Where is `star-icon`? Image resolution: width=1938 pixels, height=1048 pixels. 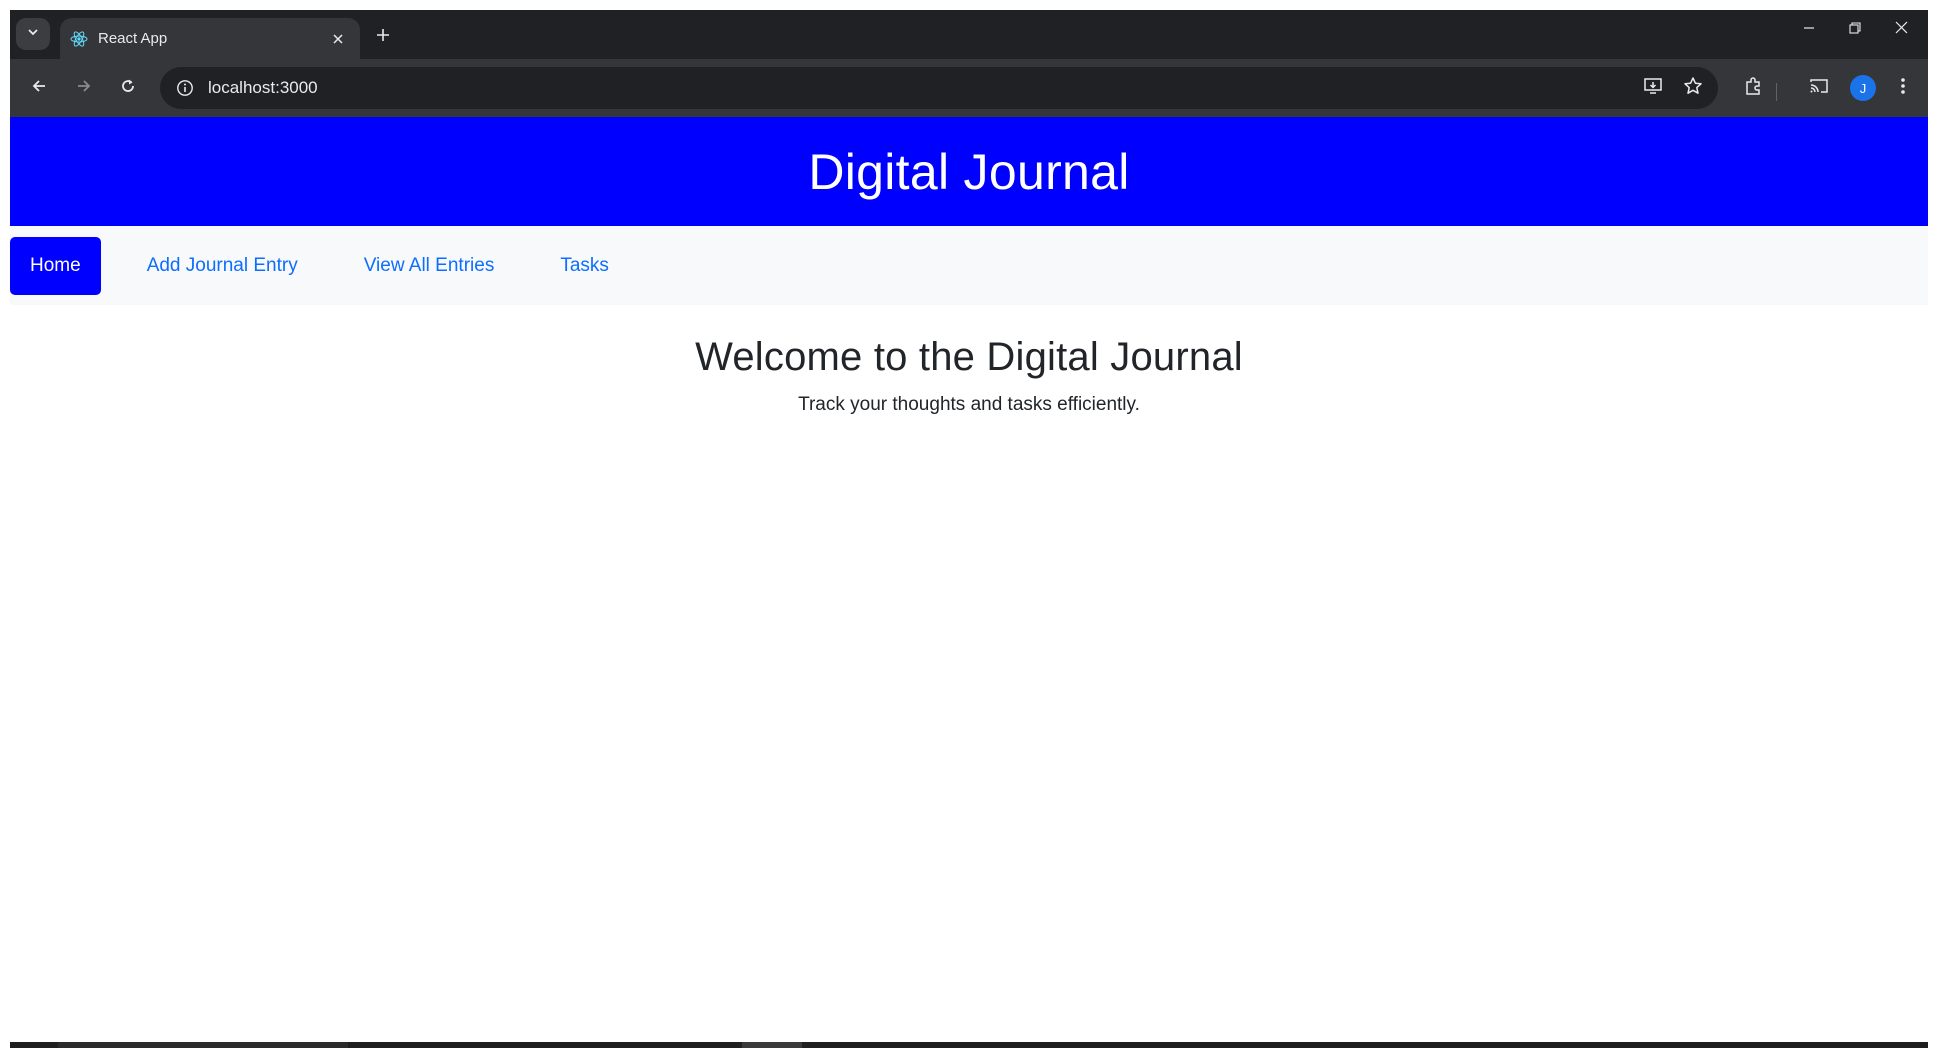
star-icon is located at coordinates (1693, 88).